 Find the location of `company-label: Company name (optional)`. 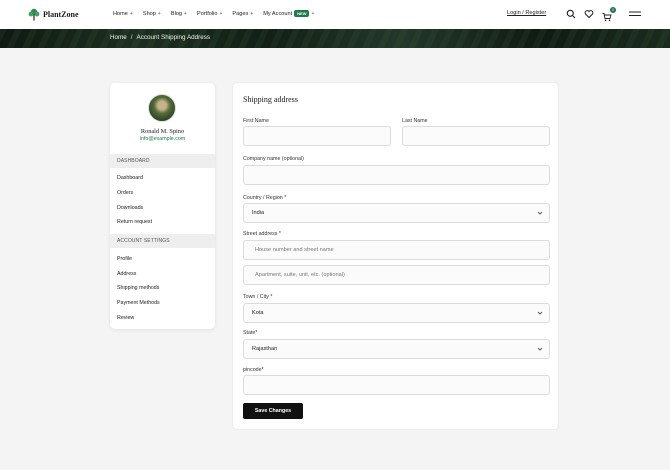

company-label: Company name (optional) is located at coordinates (273, 159).